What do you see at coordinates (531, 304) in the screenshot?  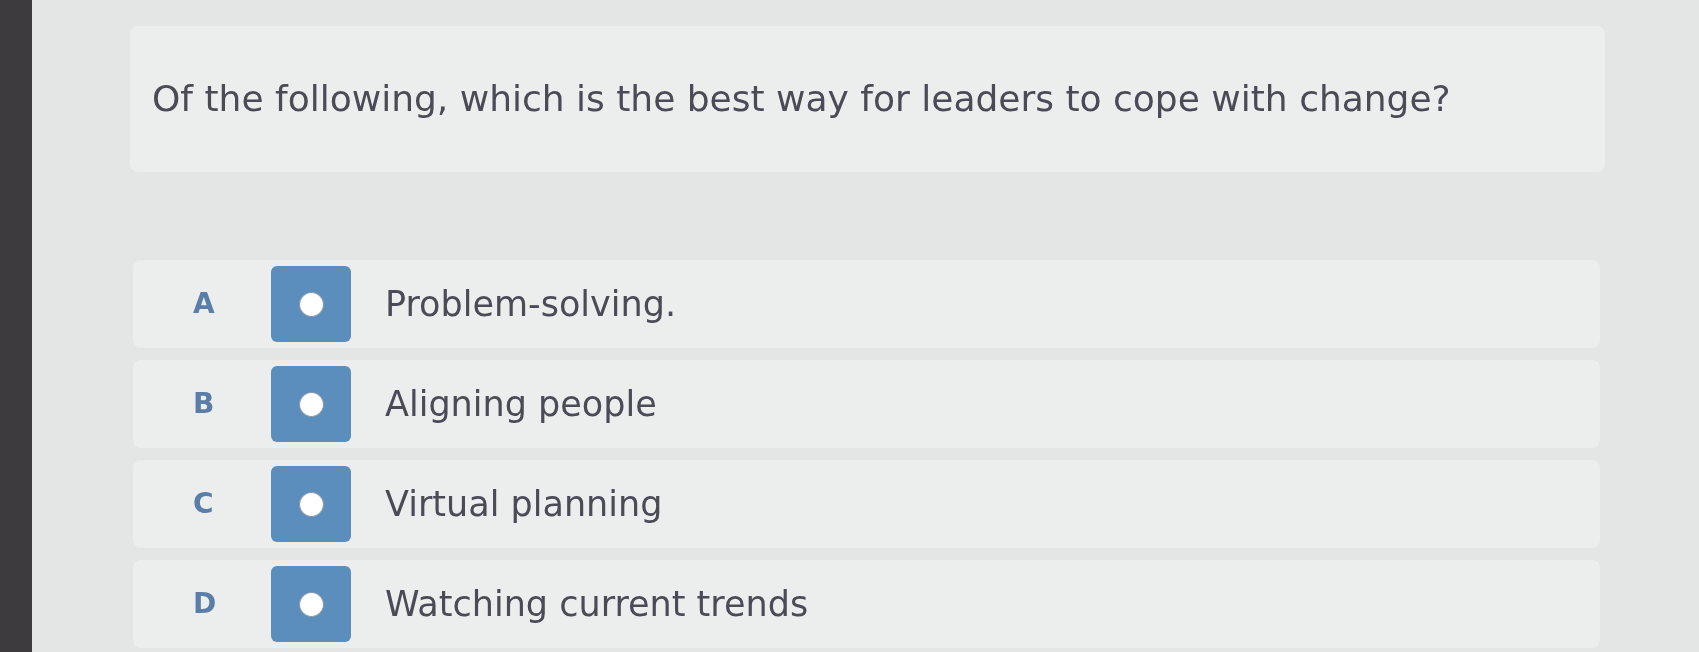 I see `option-text: Problem-solving.` at bounding box center [531, 304].